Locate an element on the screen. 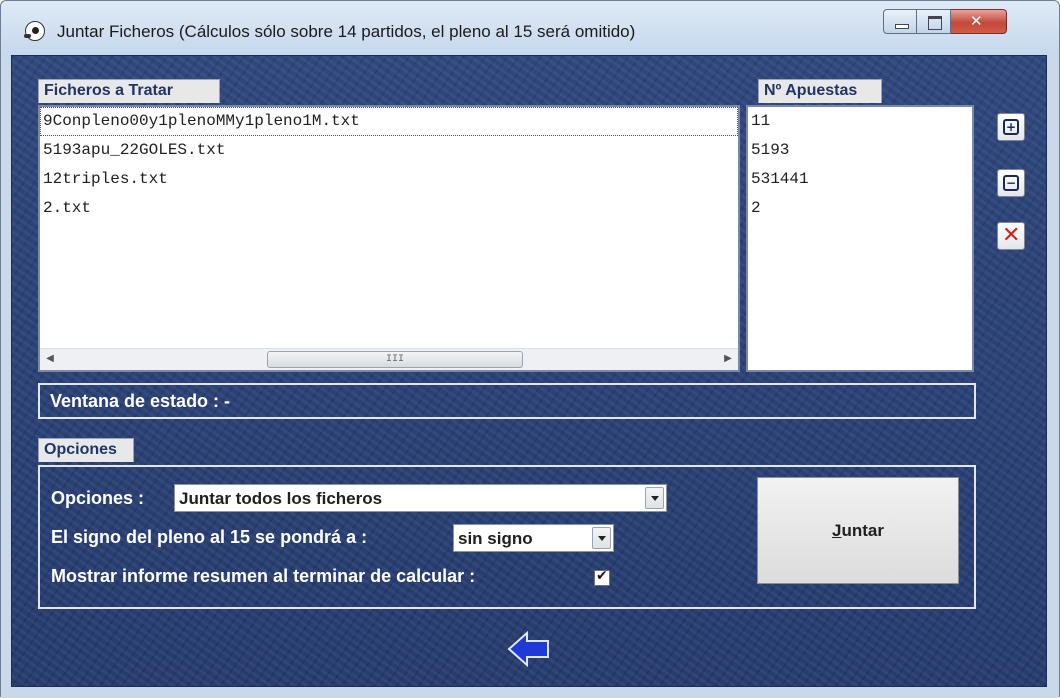  minus-box-icon: − is located at coordinates (1011, 183).